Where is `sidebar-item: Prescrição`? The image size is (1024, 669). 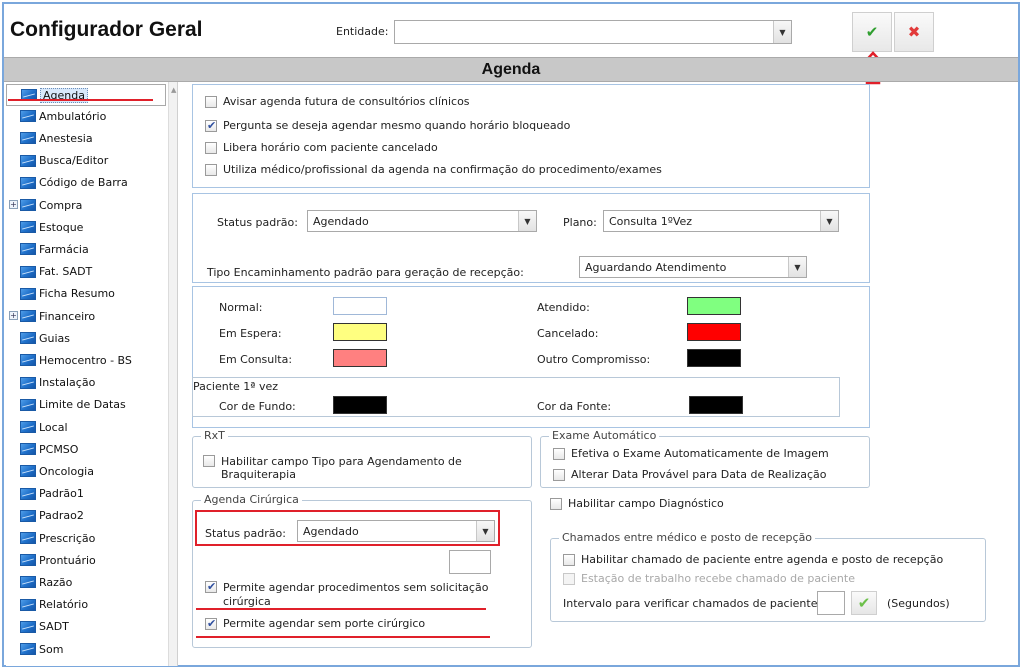
sidebar-item: Prescrição is located at coordinates (86, 538).